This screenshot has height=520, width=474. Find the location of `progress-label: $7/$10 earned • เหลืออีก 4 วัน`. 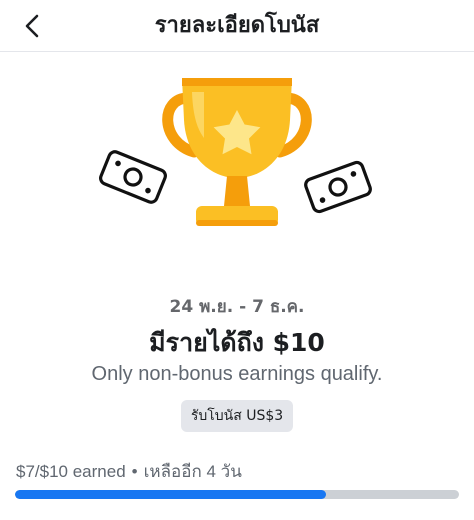

progress-label: $7/$10 earned • เหลืออีก 4 วัน is located at coordinates (129, 471).